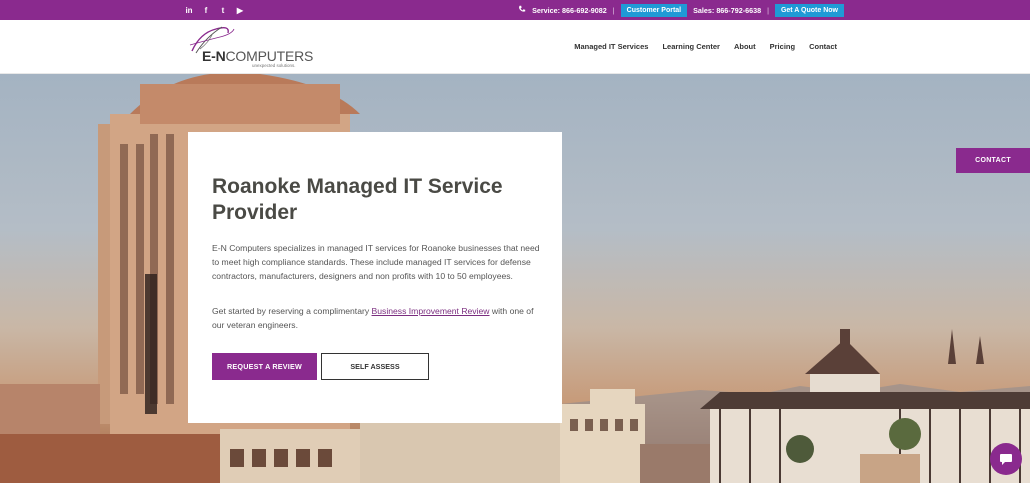  Describe the element at coordinates (249, 47) in the screenshot. I see `site-logo: E-NCOMPUTERS unexpected solutions.` at that location.